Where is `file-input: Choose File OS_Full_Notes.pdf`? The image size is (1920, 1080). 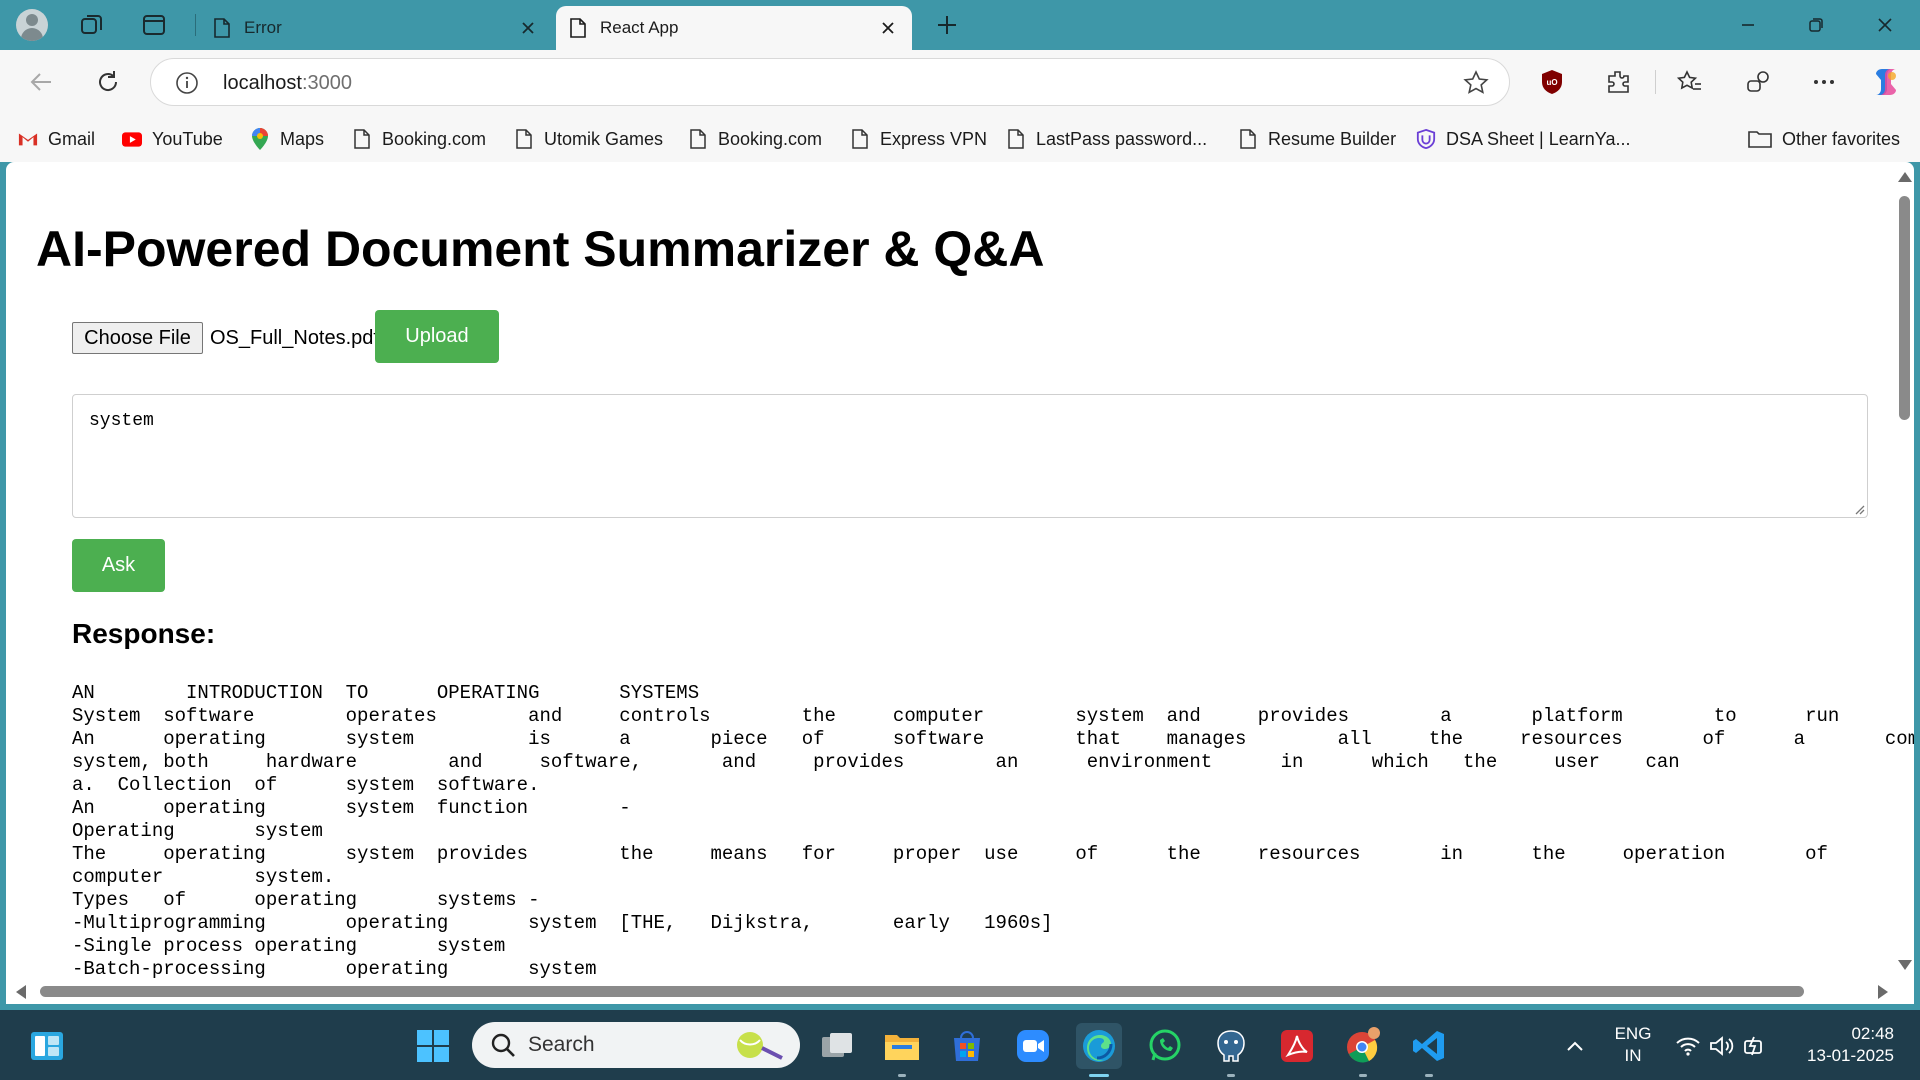
file-input: Choose File OS_Full_Notes.pdf is located at coordinates (225, 338).